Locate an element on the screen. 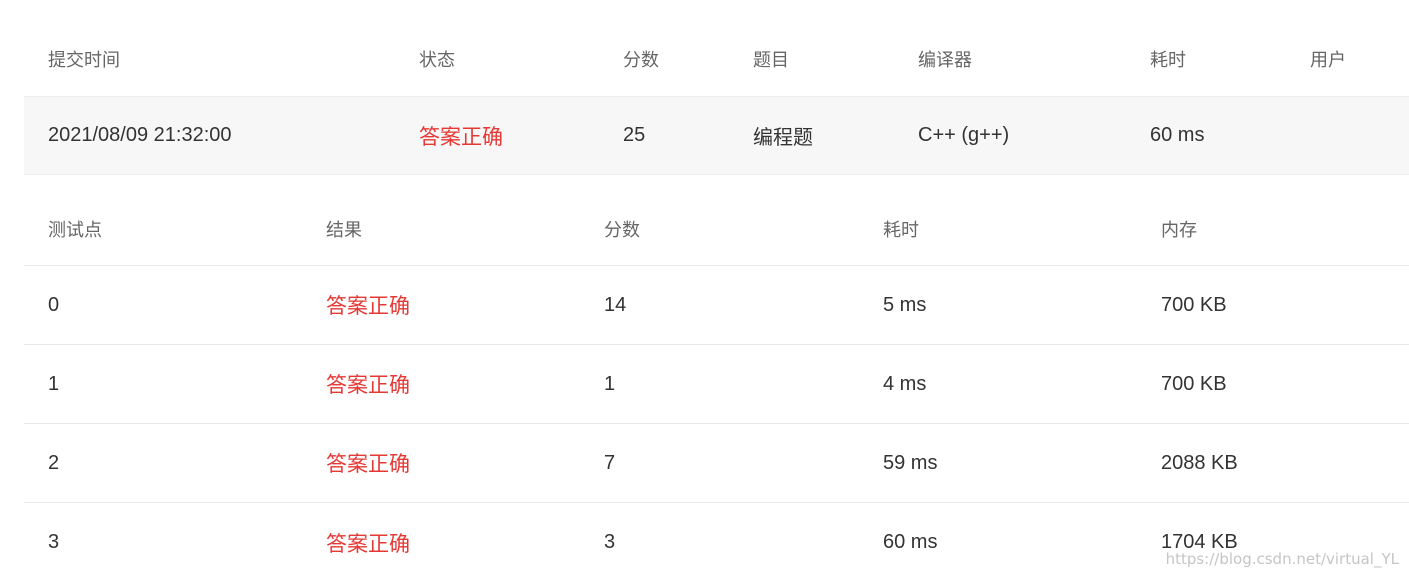  testcase-score: 1 is located at coordinates (610, 383).